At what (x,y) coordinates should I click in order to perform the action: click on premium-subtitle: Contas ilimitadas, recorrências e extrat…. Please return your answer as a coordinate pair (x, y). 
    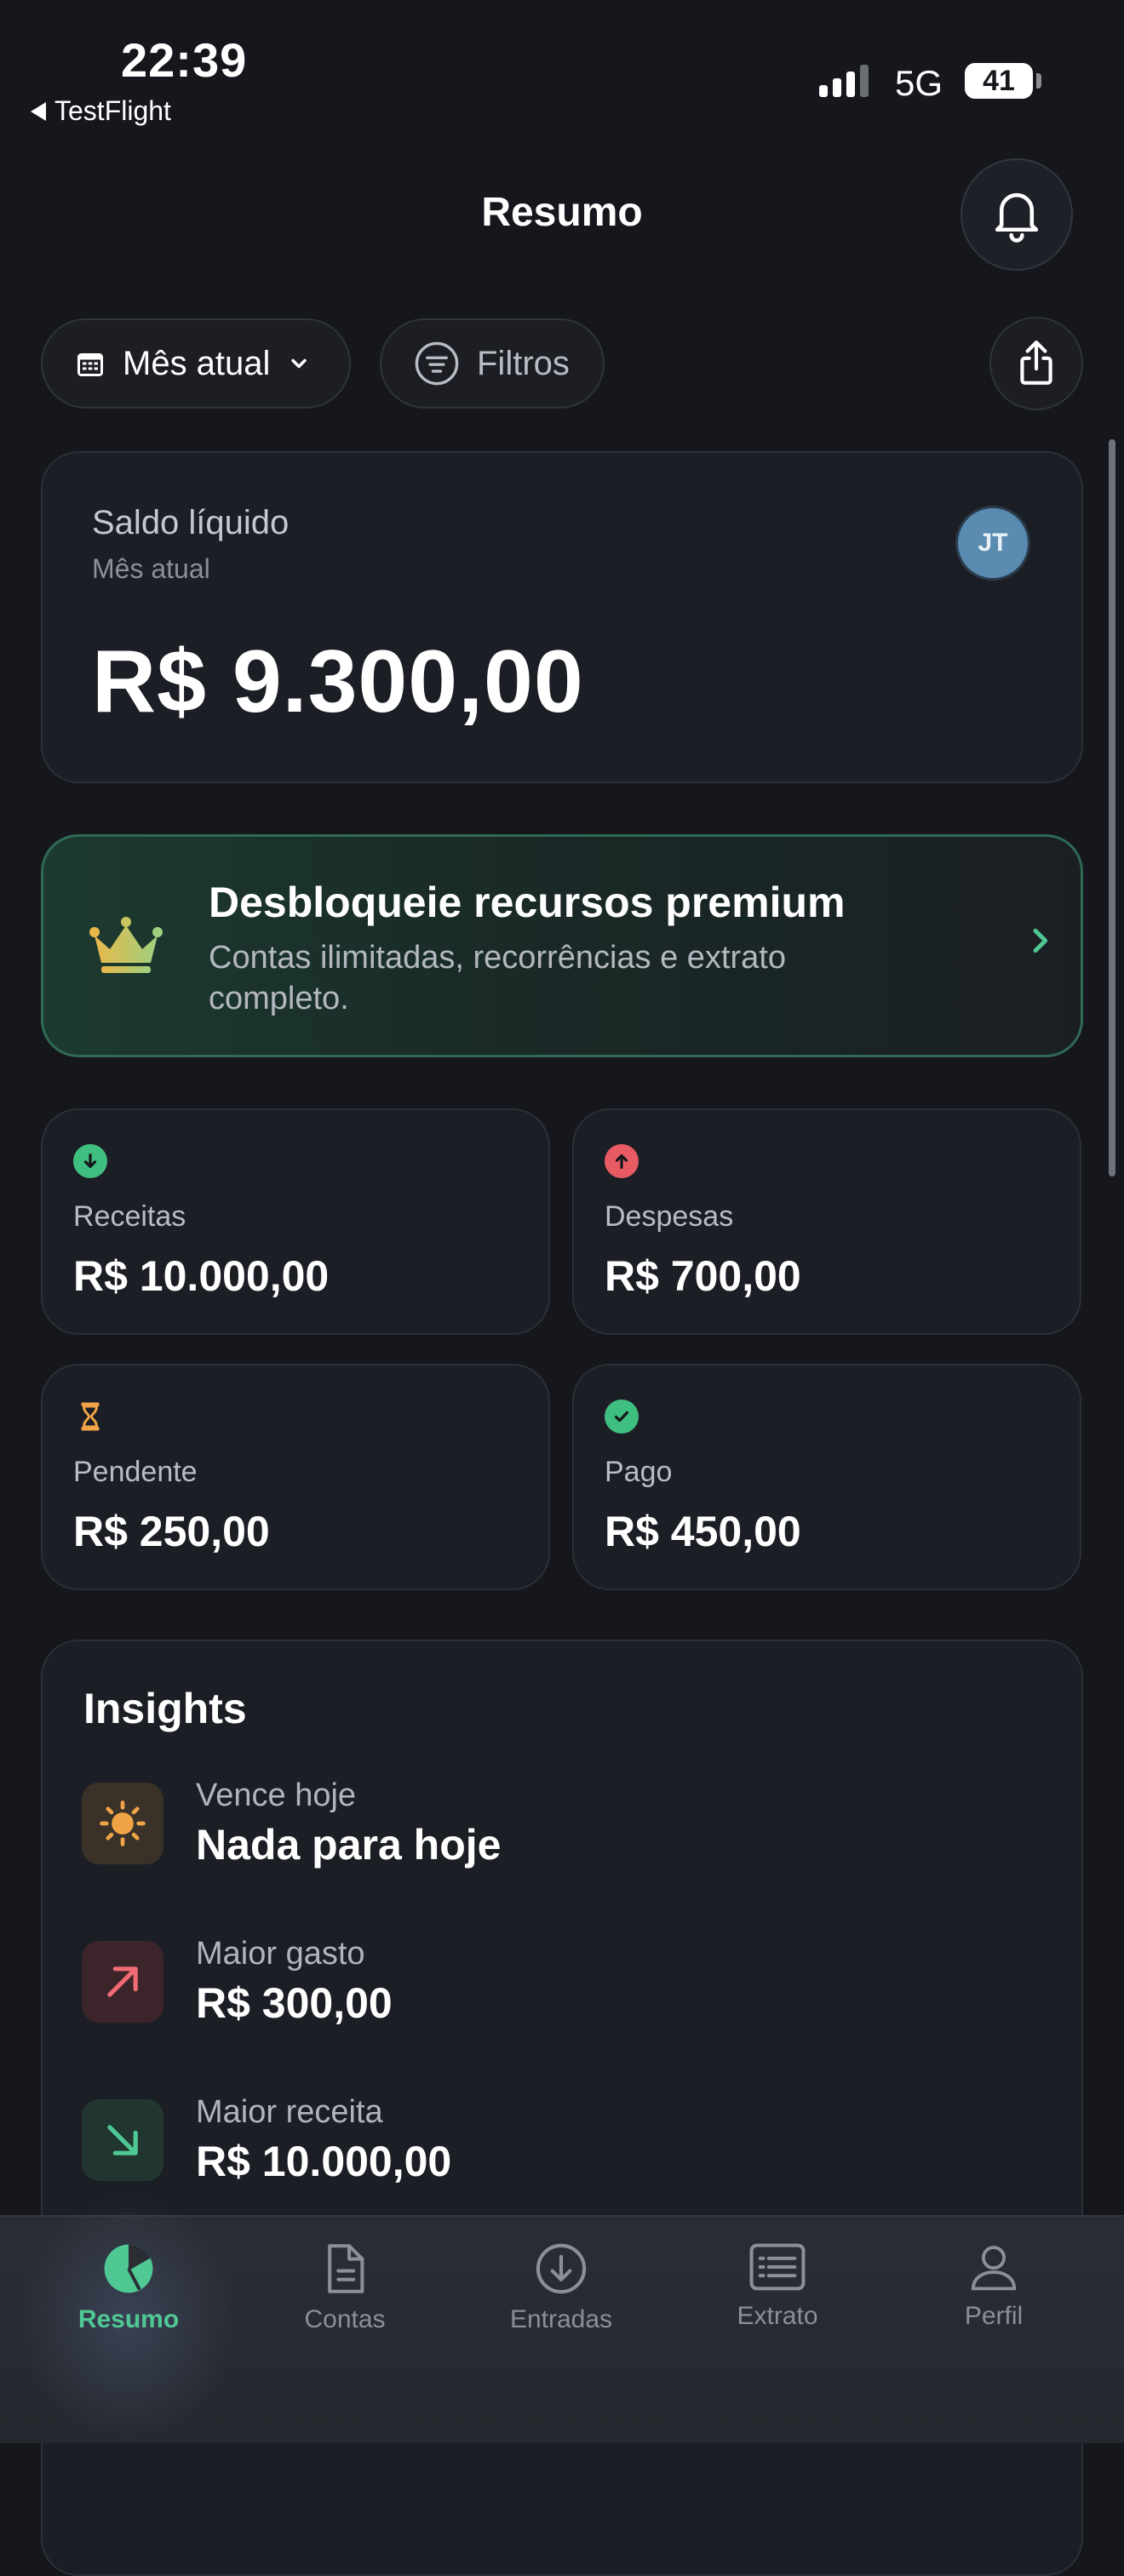
    Looking at the image, I should click on (497, 978).